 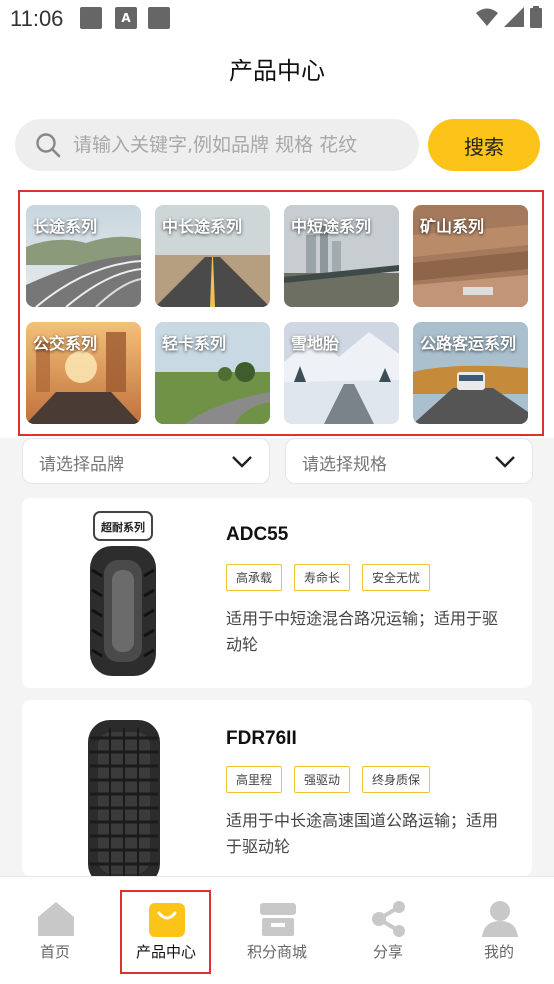 What do you see at coordinates (331, 226) in the screenshot?
I see `category-label: 中短途系列` at bounding box center [331, 226].